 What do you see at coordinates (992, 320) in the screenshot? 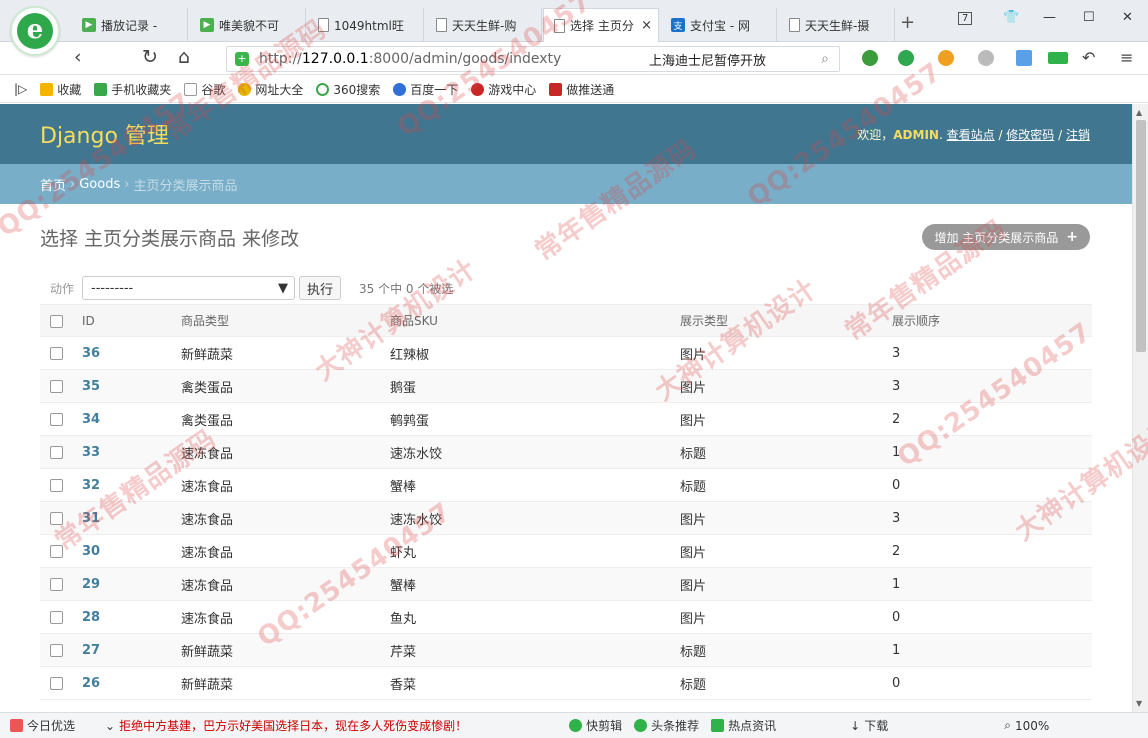
I see `column-header: 展示顺序` at bounding box center [992, 320].